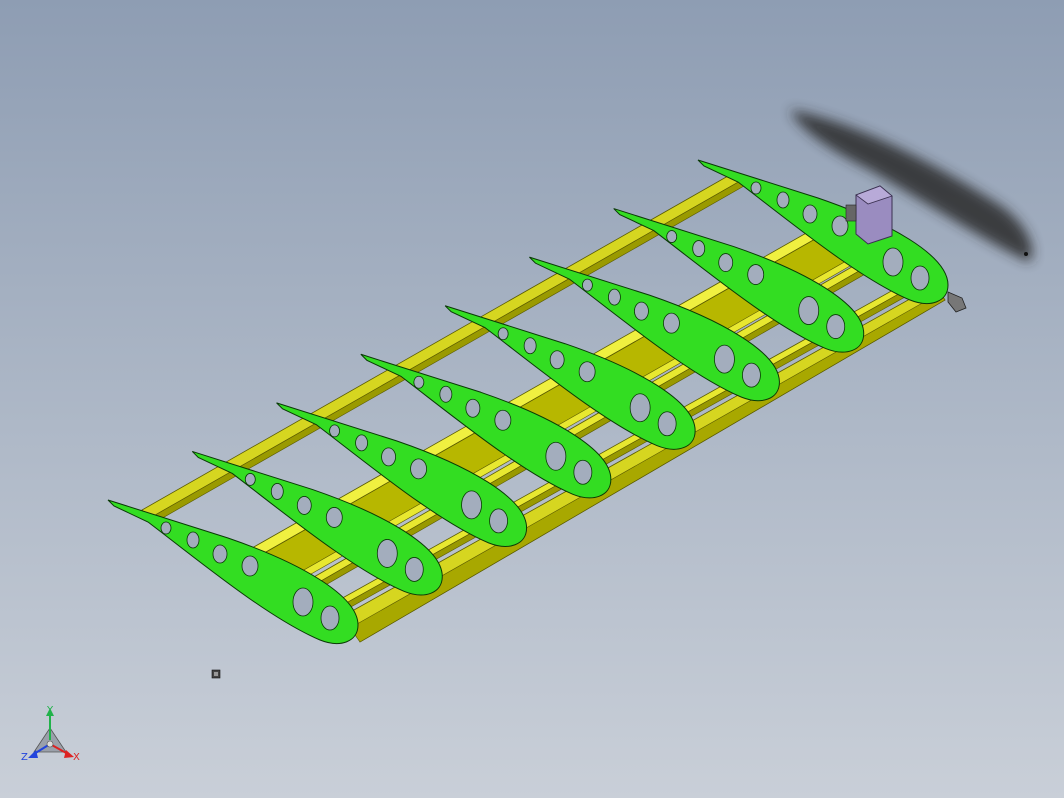  What do you see at coordinates (24, 757) in the screenshot?
I see `z-axis-label: Z` at bounding box center [24, 757].